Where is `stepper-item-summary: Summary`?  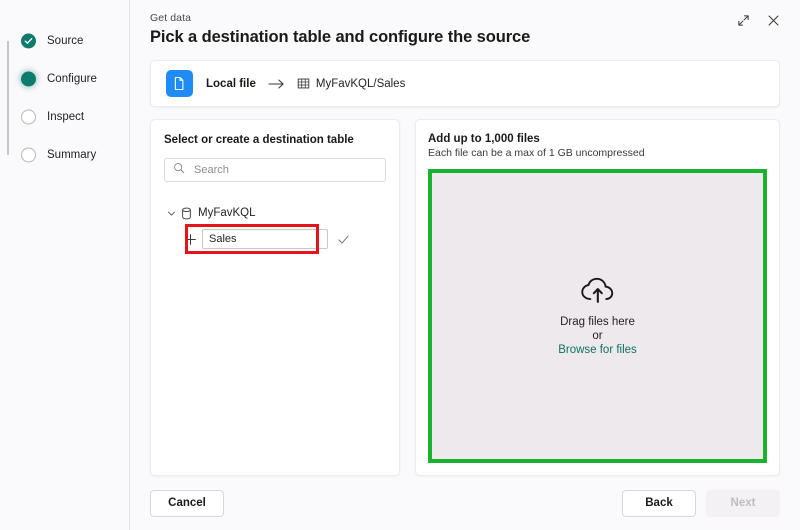
stepper-item-summary: Summary is located at coordinates (75, 155).